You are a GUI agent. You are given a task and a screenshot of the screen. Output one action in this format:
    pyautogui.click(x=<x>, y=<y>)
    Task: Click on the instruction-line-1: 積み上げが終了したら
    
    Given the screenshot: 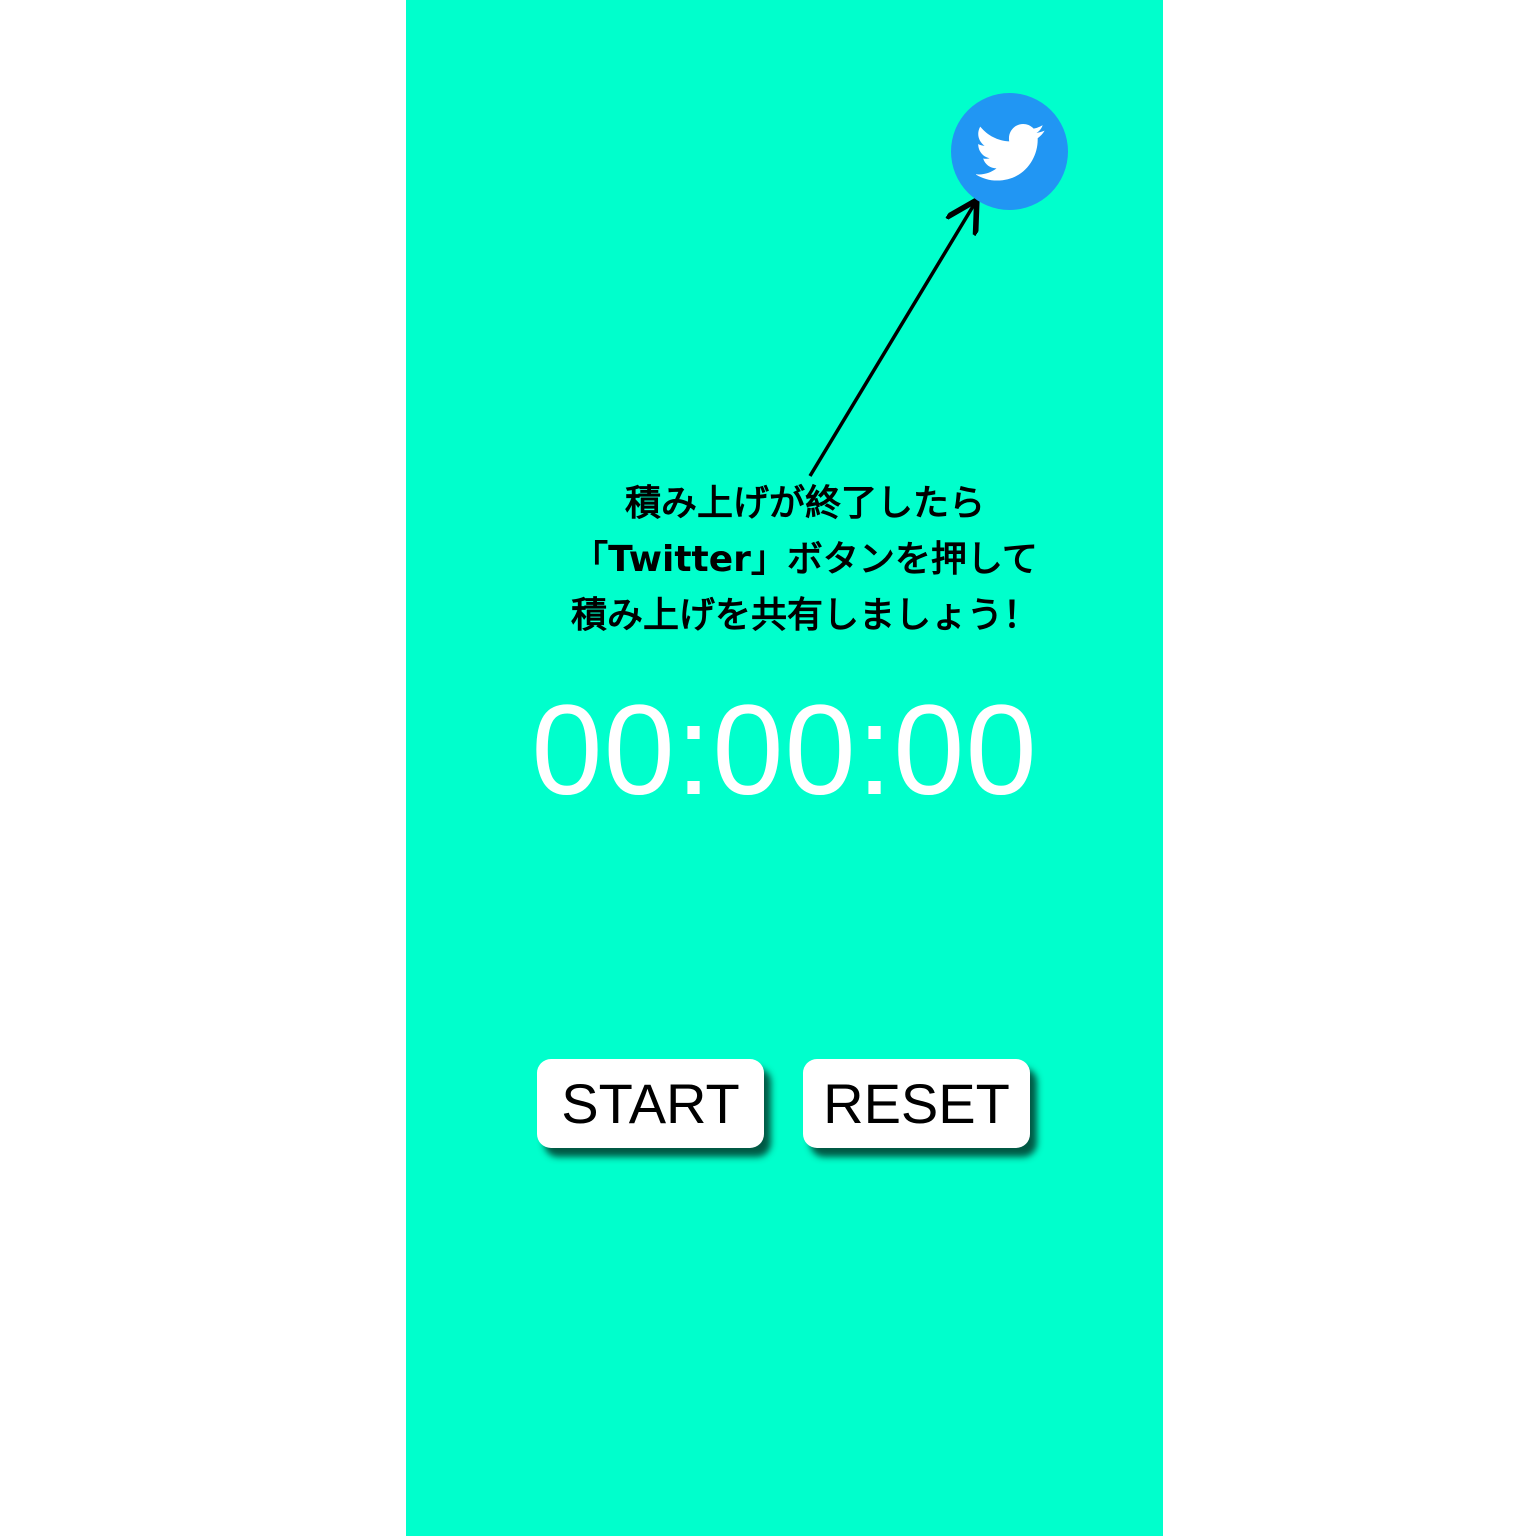 What is the action you would take?
    pyautogui.click(x=804, y=503)
    